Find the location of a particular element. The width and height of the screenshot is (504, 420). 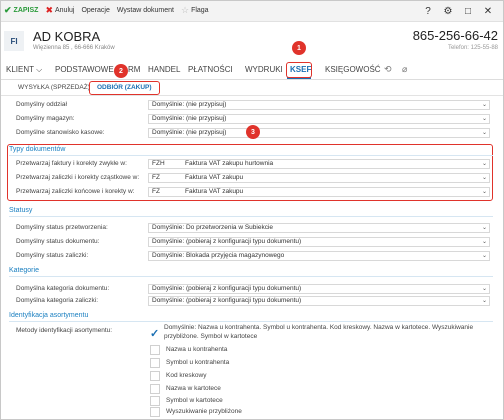

option-row: Nazwa u kontrahenta is located at coordinates (188, 349).